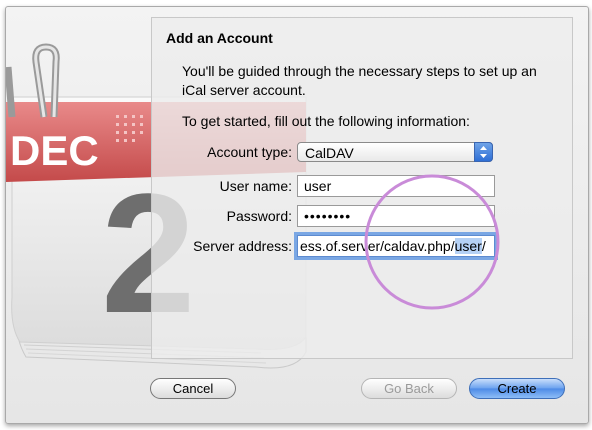 The width and height of the screenshot is (592, 430). What do you see at coordinates (517, 388) in the screenshot?
I see `create-button: Create` at bounding box center [517, 388].